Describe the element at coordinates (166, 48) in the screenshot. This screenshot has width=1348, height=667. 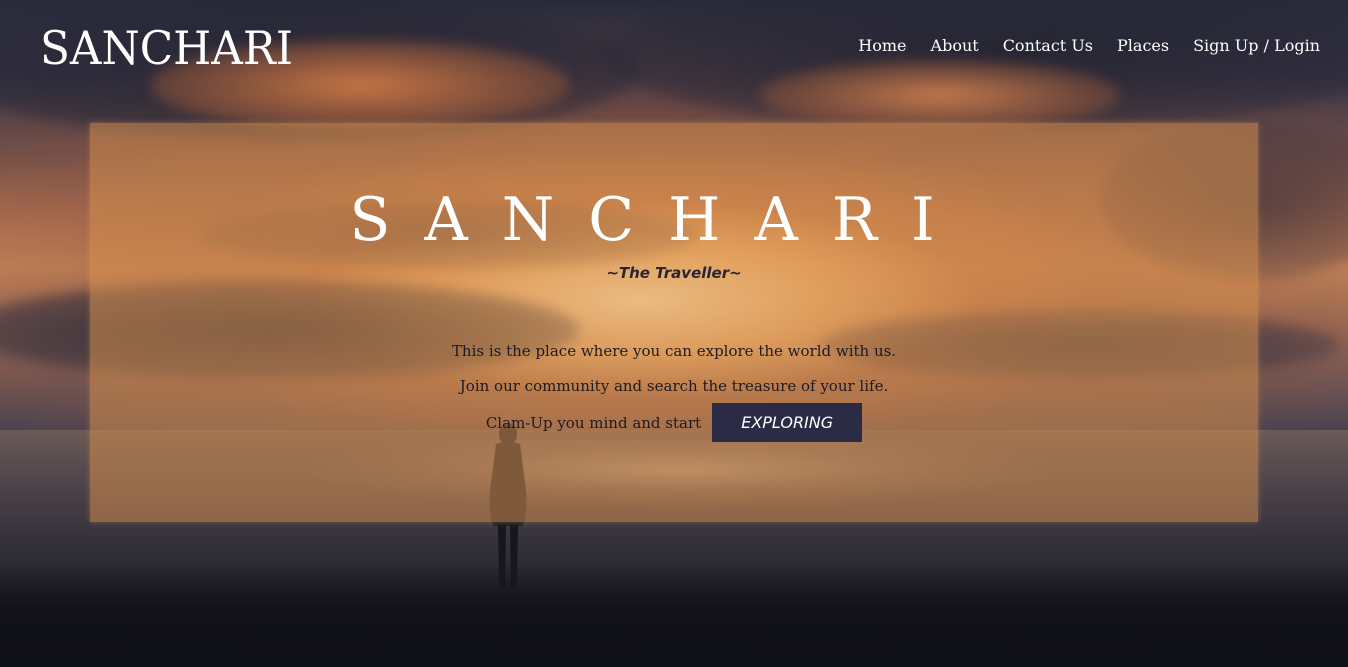
I see `site-logo: SANCHARI` at that location.